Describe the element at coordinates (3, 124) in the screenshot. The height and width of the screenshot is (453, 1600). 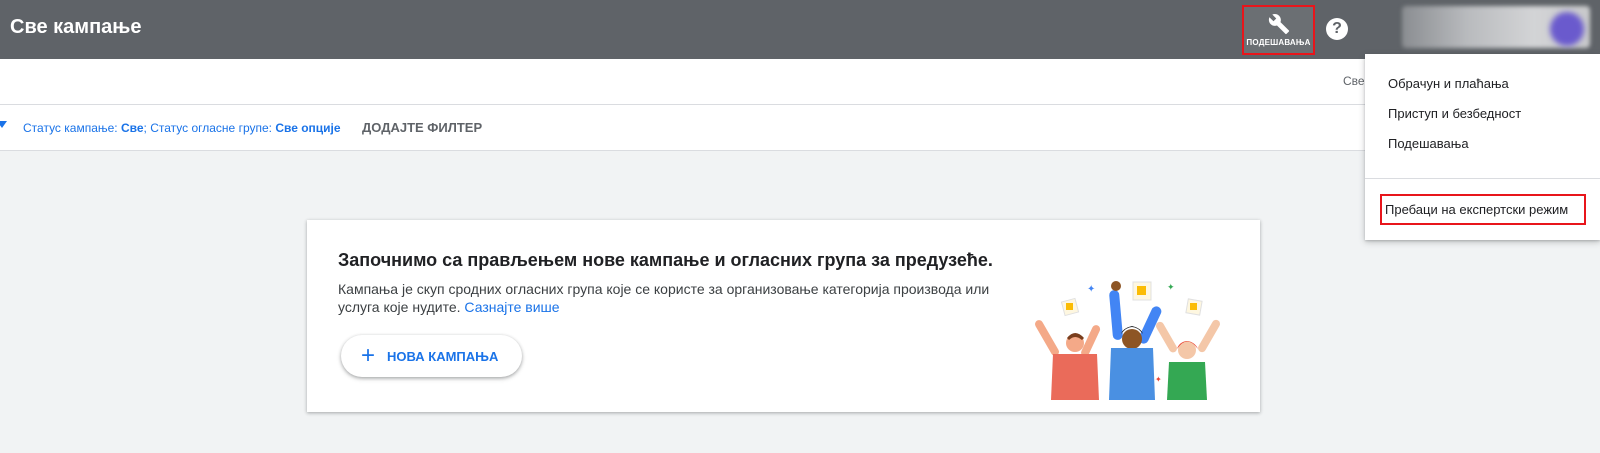
I see `filter-arrow-icon` at that location.